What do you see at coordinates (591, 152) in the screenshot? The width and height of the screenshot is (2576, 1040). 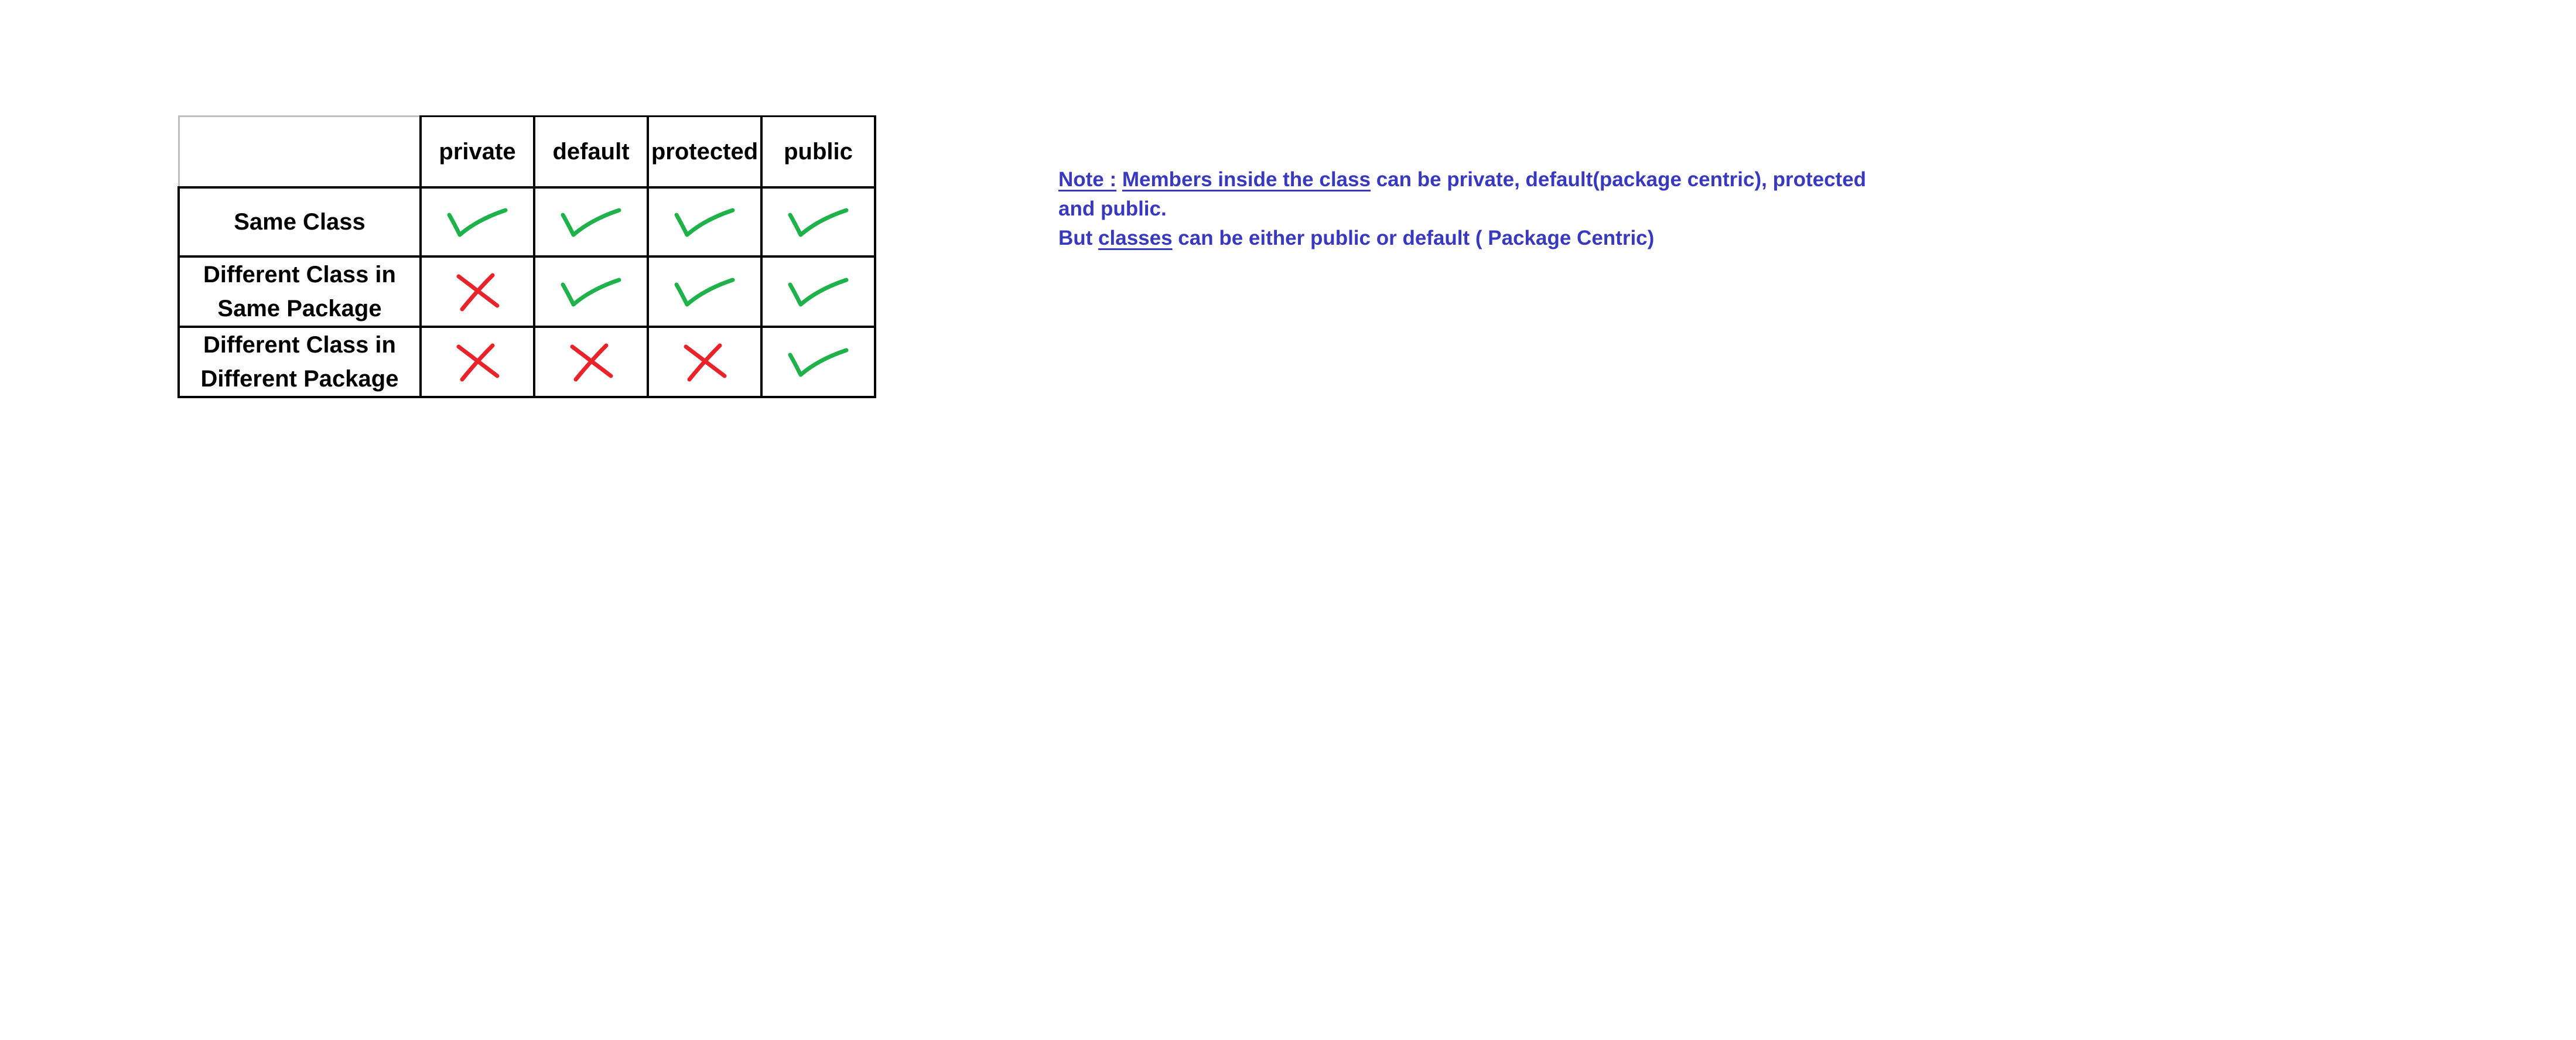 I see `column-header-default: default` at bounding box center [591, 152].